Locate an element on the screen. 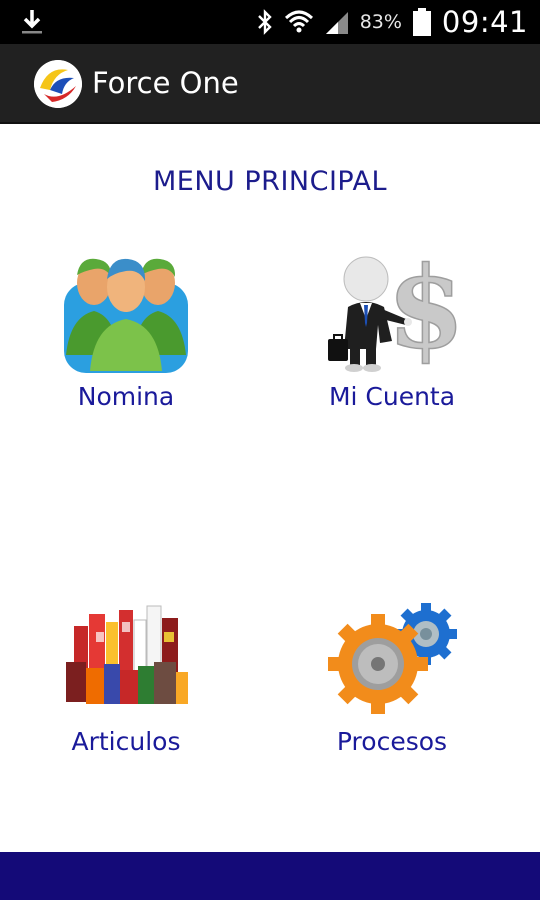 The image size is (540, 900). signal-icon is located at coordinates (336, 23).